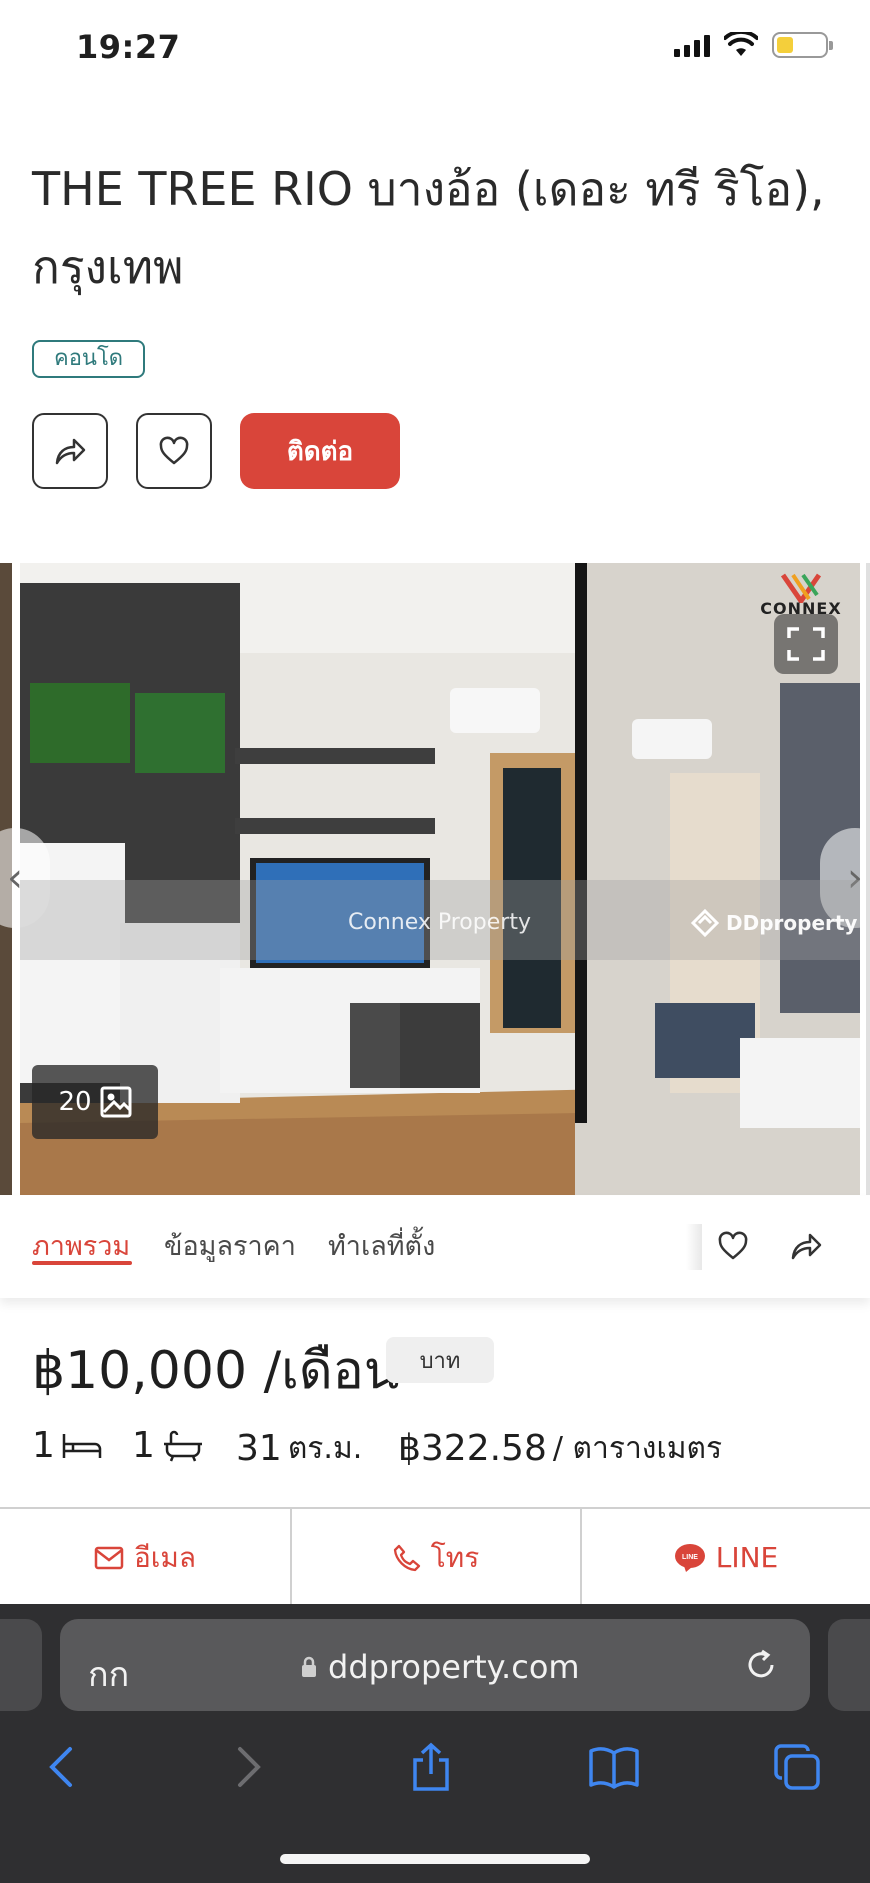 This screenshot has width=870, height=1883. I want to click on share-sheet-button, so click(431, 1767).